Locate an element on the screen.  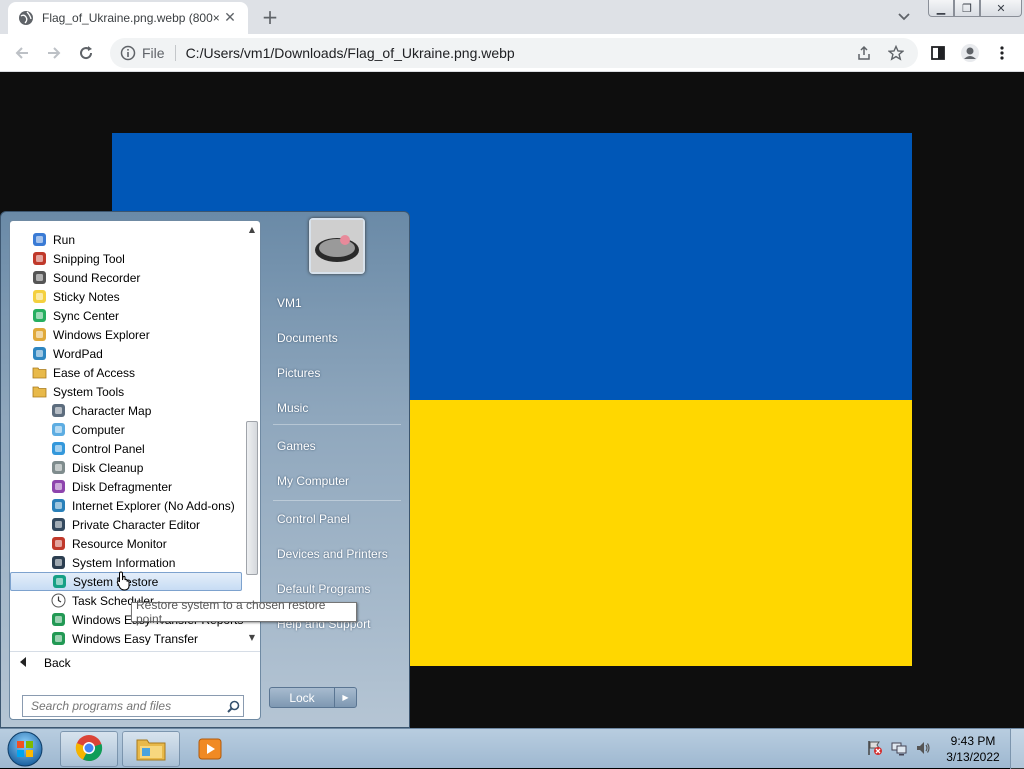
program-label: Windows Easy Transfer is located at coordinates (135, 638).